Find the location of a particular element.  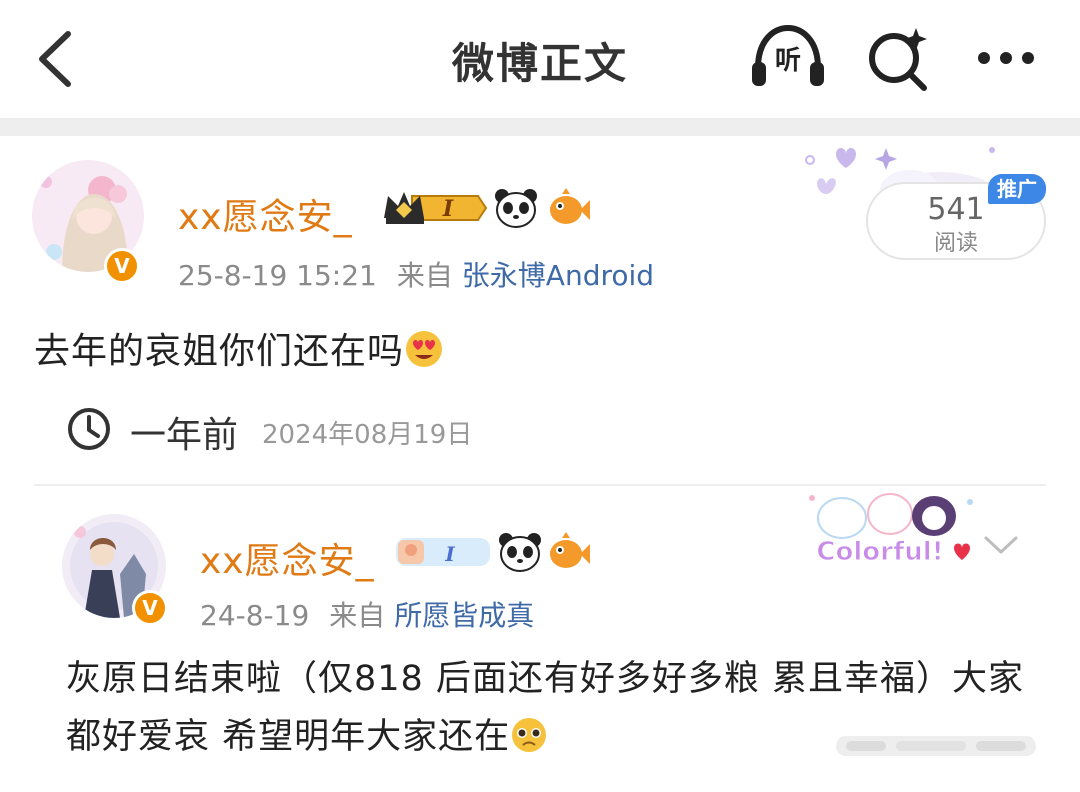

section-divider is located at coordinates (540, 485).